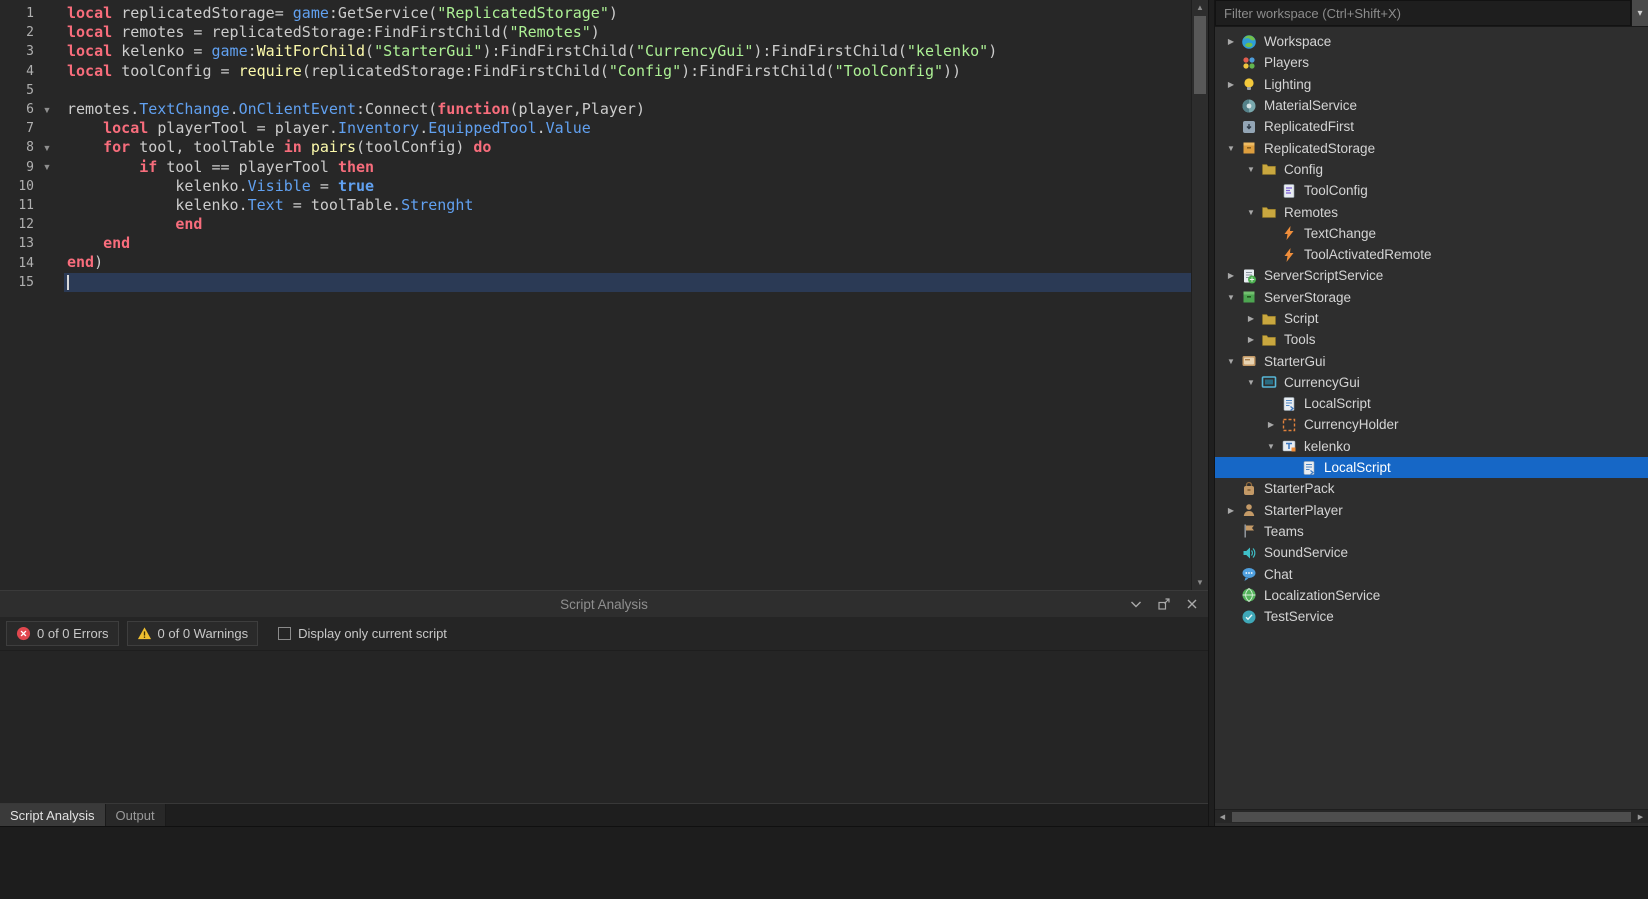 Image resolution: width=1648 pixels, height=899 pixels. I want to click on panel-header-icons, so click(1164, 604).